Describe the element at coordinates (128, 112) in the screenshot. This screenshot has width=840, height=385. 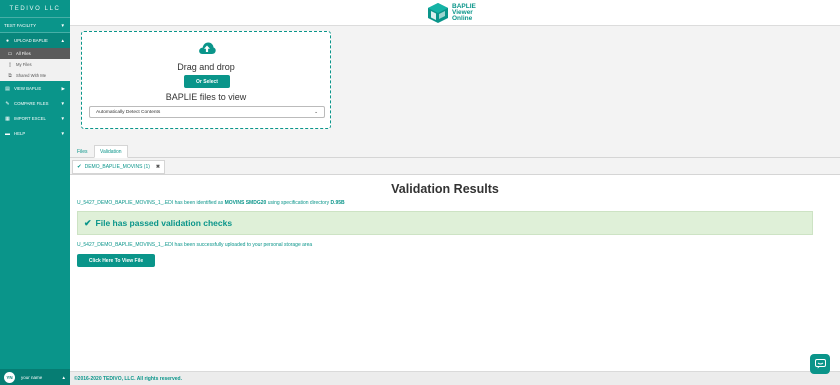
I see `select-value: Automatically Detect Contents` at that location.